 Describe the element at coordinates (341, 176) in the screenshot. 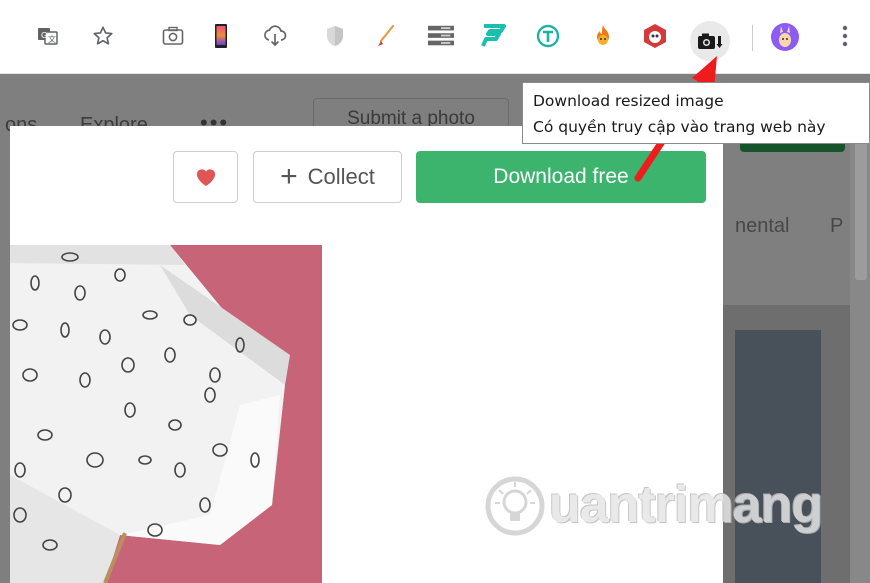

I see `collect-label: Collect` at that location.